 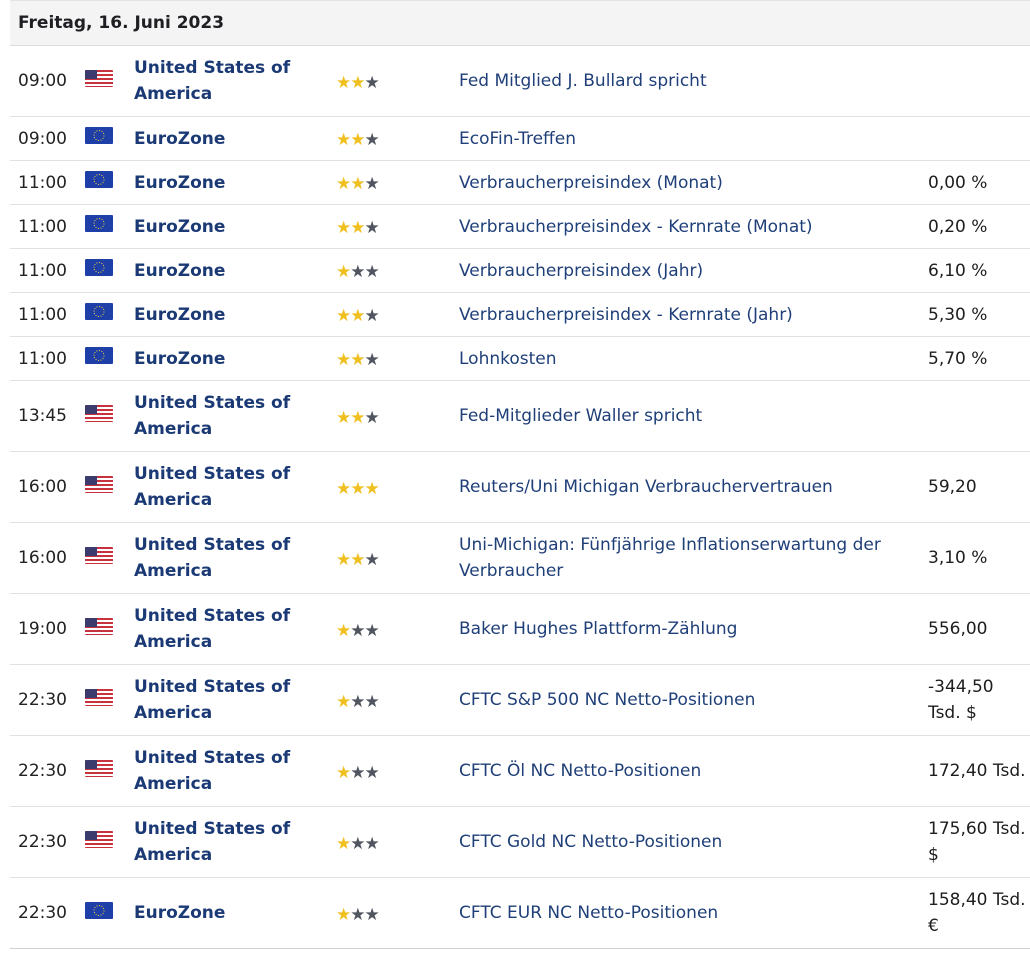 I want to click on event-title: Verbraucherpreisindex (Monat), so click(x=679, y=182).